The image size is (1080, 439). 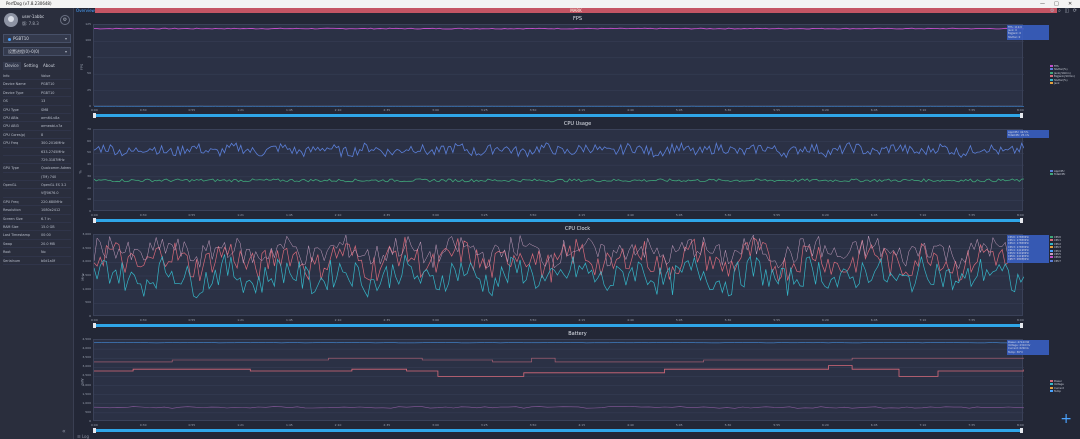 I want to click on info-key: Serialnum, so click(x=12, y=260).